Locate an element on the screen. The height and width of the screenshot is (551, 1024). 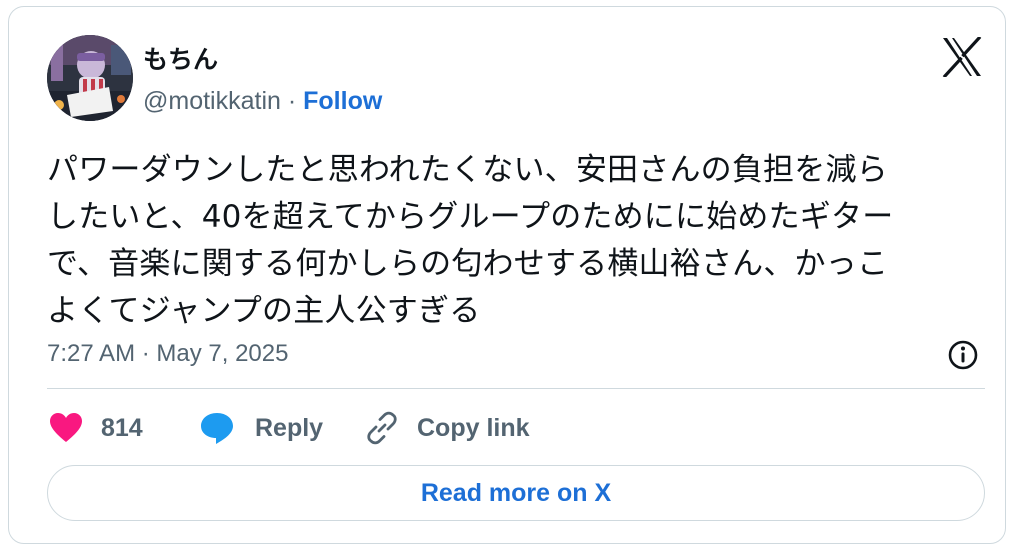
copy-link-button: Copy link is located at coordinates (447, 428).